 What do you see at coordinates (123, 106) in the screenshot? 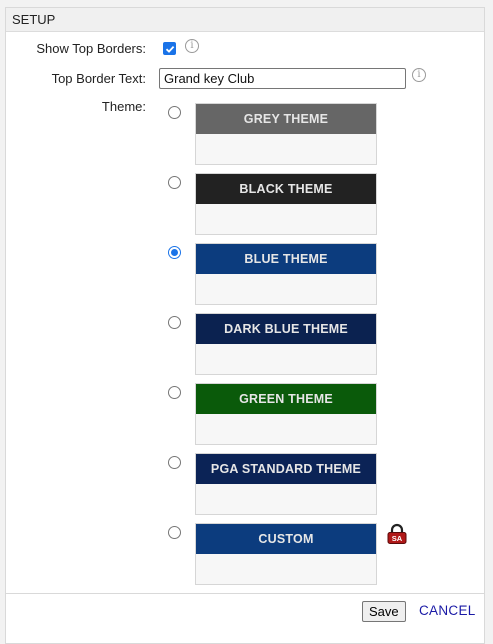
I see `theme-label: Theme:` at bounding box center [123, 106].